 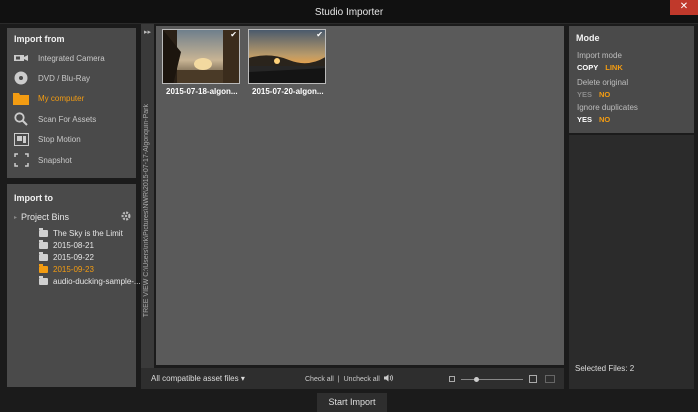 I want to click on ignore-duplicates-yes: YES, so click(x=584, y=119).